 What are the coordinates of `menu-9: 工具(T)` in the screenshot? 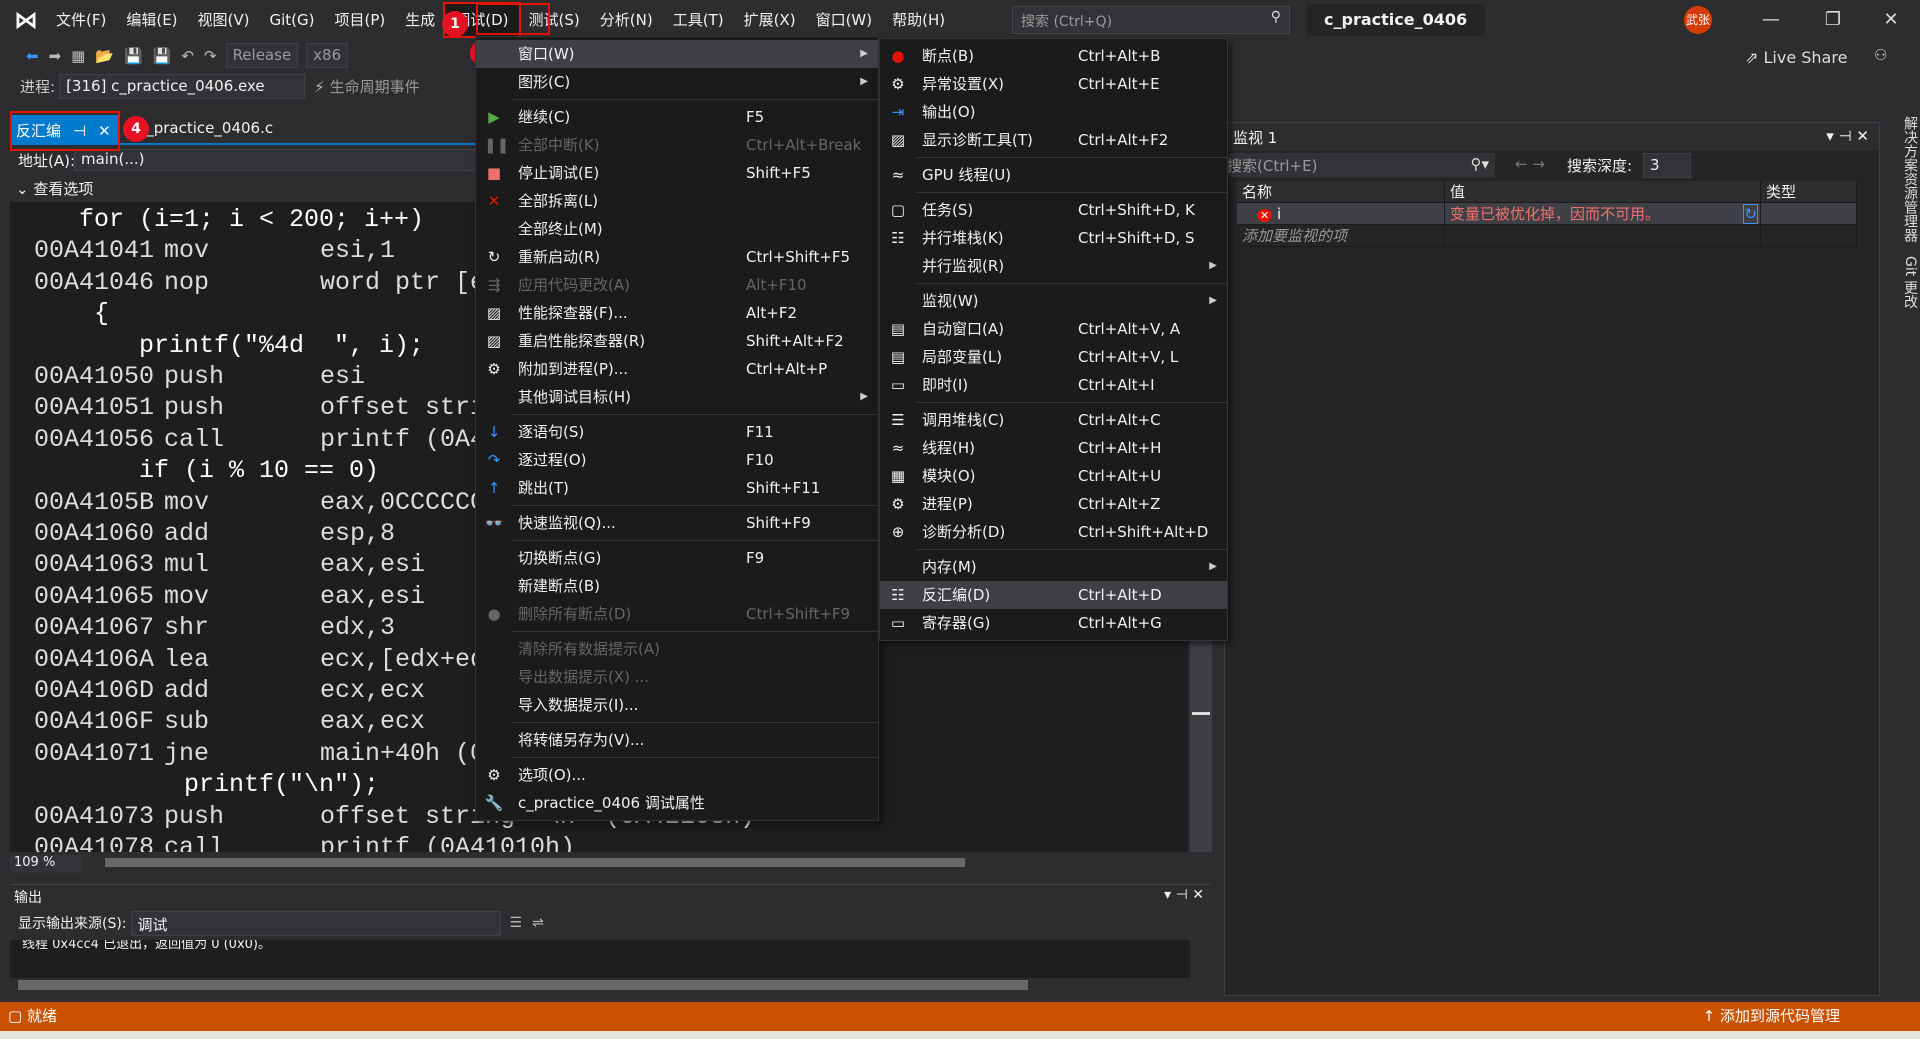 It's located at (698, 20).